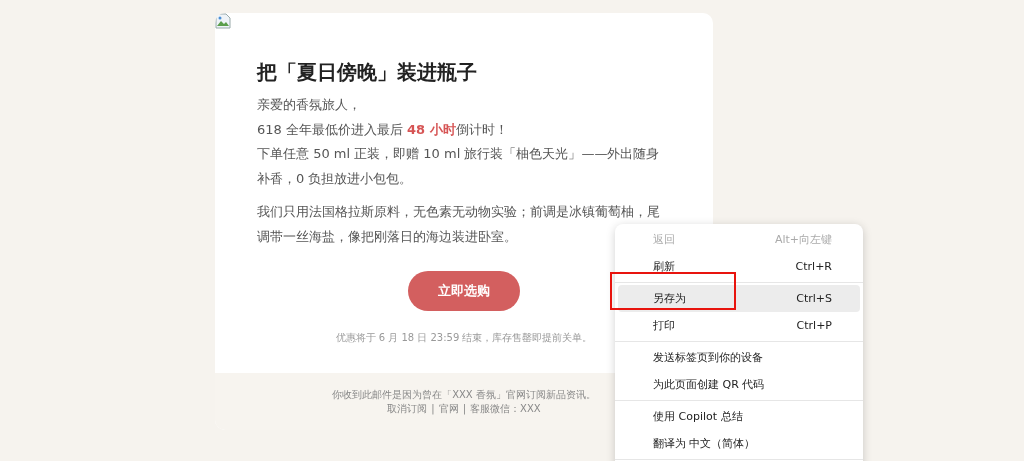 This screenshot has width=1024, height=461. Describe the element at coordinates (739, 416) in the screenshot. I see `menu-item: 使用 Copilot 总结` at that location.